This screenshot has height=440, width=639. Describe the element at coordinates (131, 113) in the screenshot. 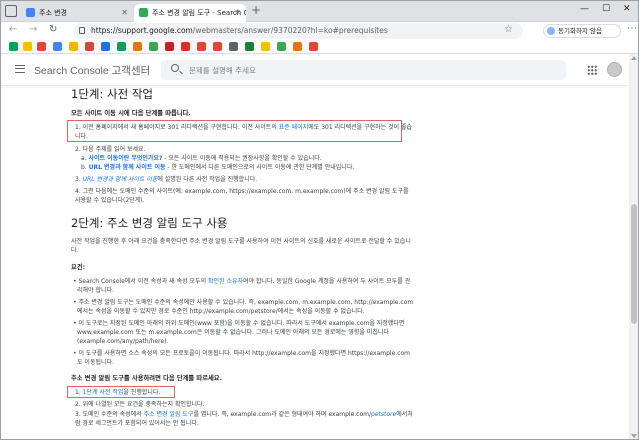

I see `step1-intro: 모든 사이트 이동 시에 다음 단계를 따릅니다.` at that location.